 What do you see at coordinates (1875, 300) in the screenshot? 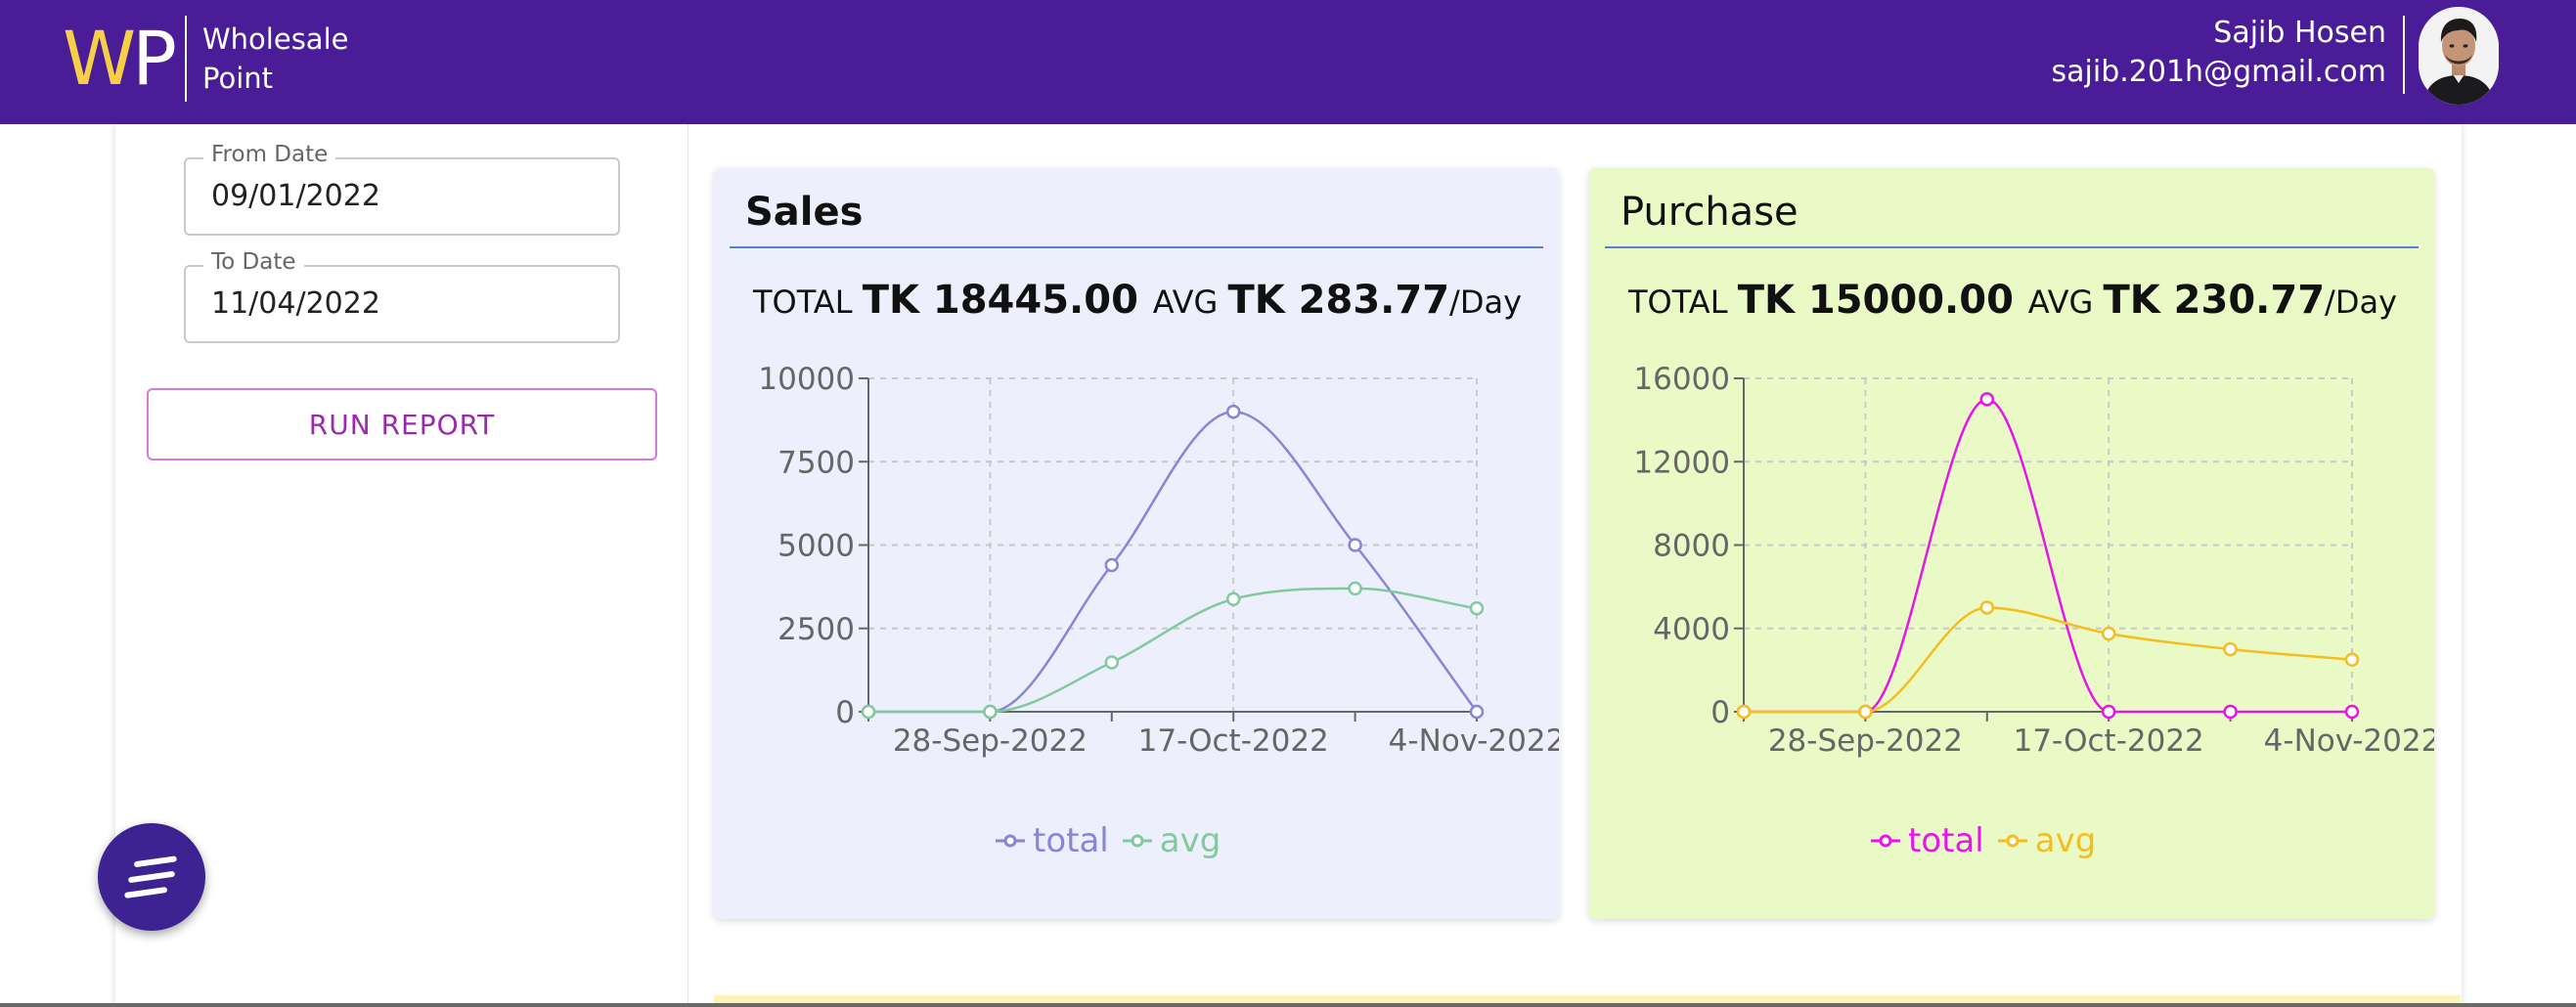
I see `purchase-total-amount: TK 15000.00` at bounding box center [1875, 300].